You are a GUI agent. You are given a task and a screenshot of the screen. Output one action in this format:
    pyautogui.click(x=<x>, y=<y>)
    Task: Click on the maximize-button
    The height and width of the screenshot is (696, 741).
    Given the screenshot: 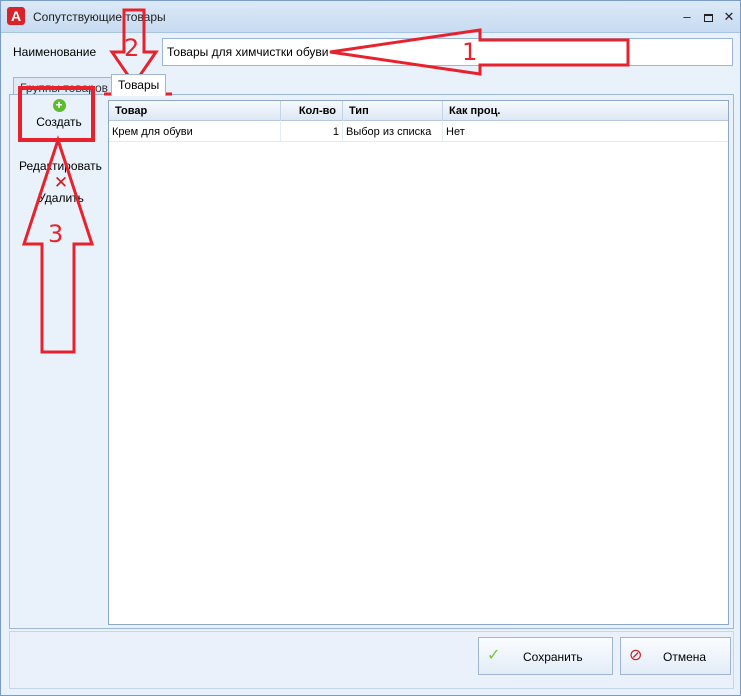 What is the action you would take?
    pyautogui.click(x=708, y=17)
    